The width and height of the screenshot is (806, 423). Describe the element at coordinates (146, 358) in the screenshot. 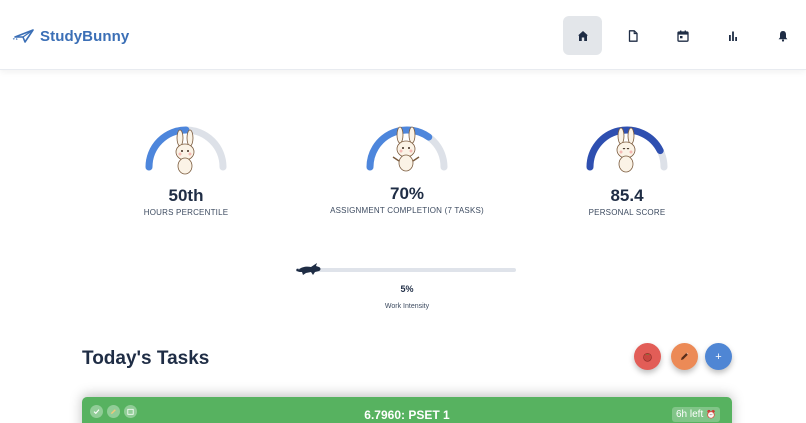

I see `todays-tasks-title: Today's Tasks` at that location.